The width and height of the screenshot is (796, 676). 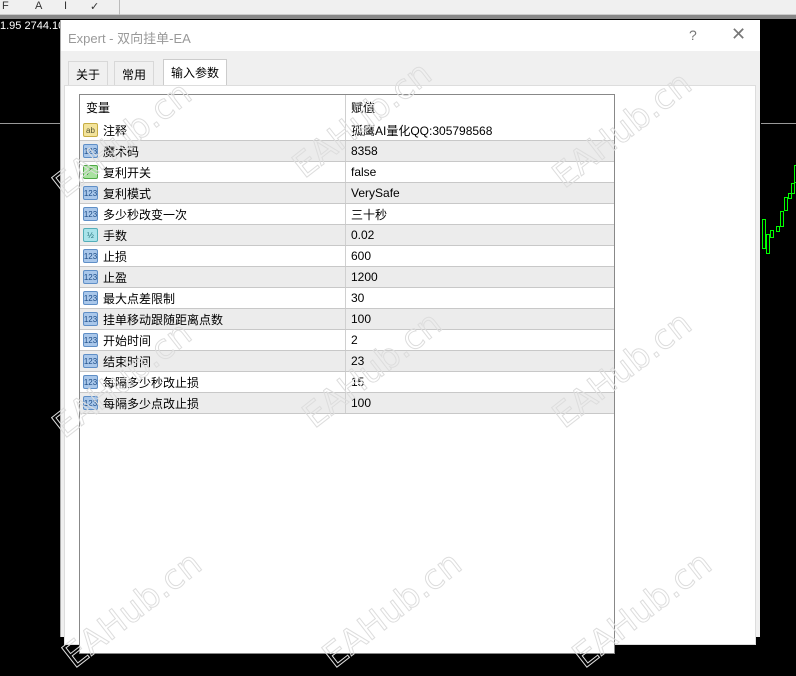 I want to click on variable-cell: 123 魔术码, so click(x=213, y=151).